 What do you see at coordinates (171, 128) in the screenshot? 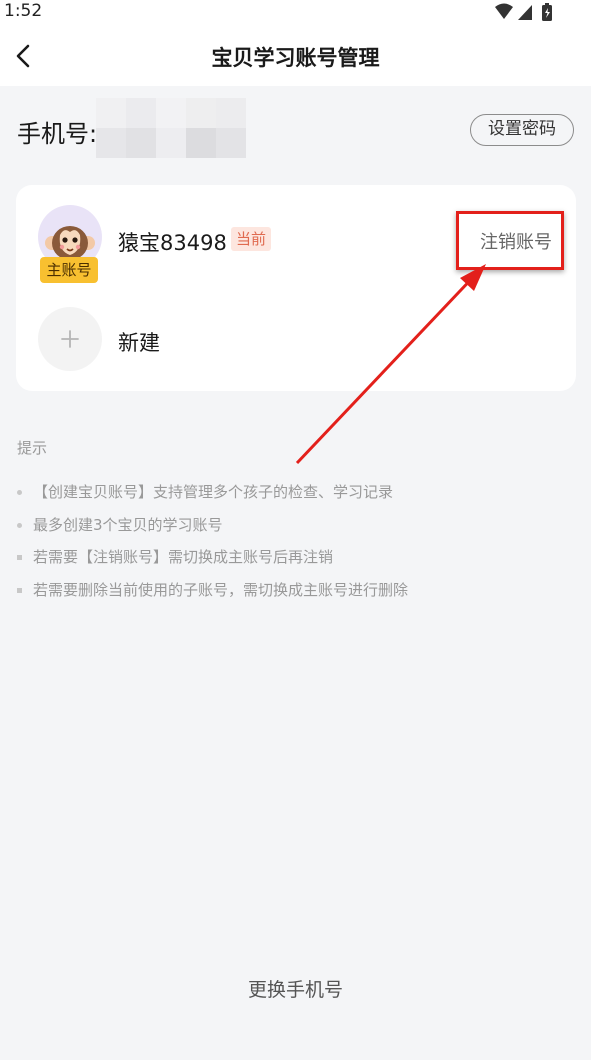
I see `phone-number-mosaic` at bounding box center [171, 128].